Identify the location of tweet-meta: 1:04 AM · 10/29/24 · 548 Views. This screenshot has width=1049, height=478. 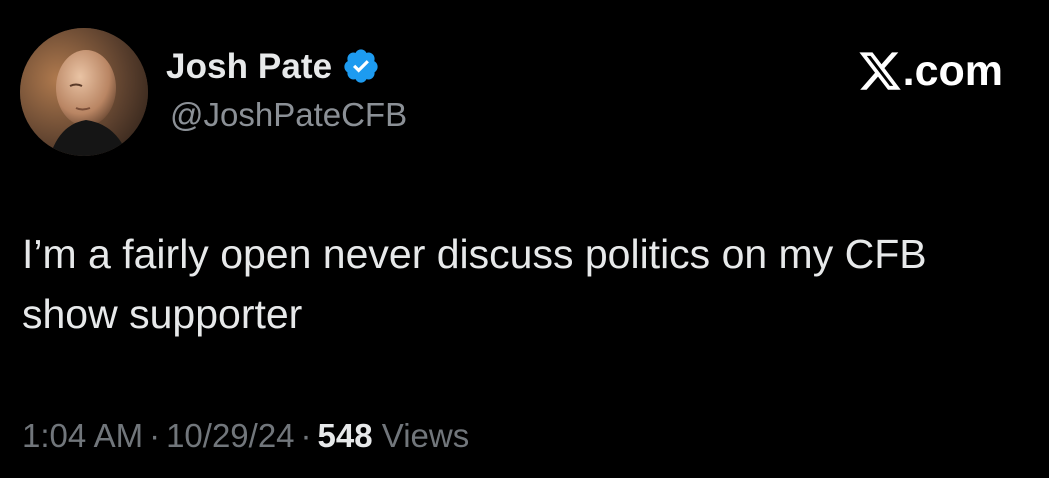
(245, 436).